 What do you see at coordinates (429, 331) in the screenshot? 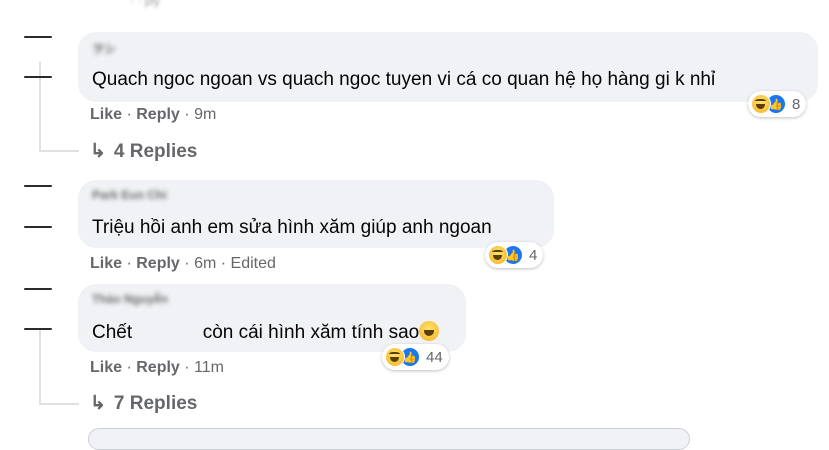
I see `laughing-emoji-icon` at bounding box center [429, 331].